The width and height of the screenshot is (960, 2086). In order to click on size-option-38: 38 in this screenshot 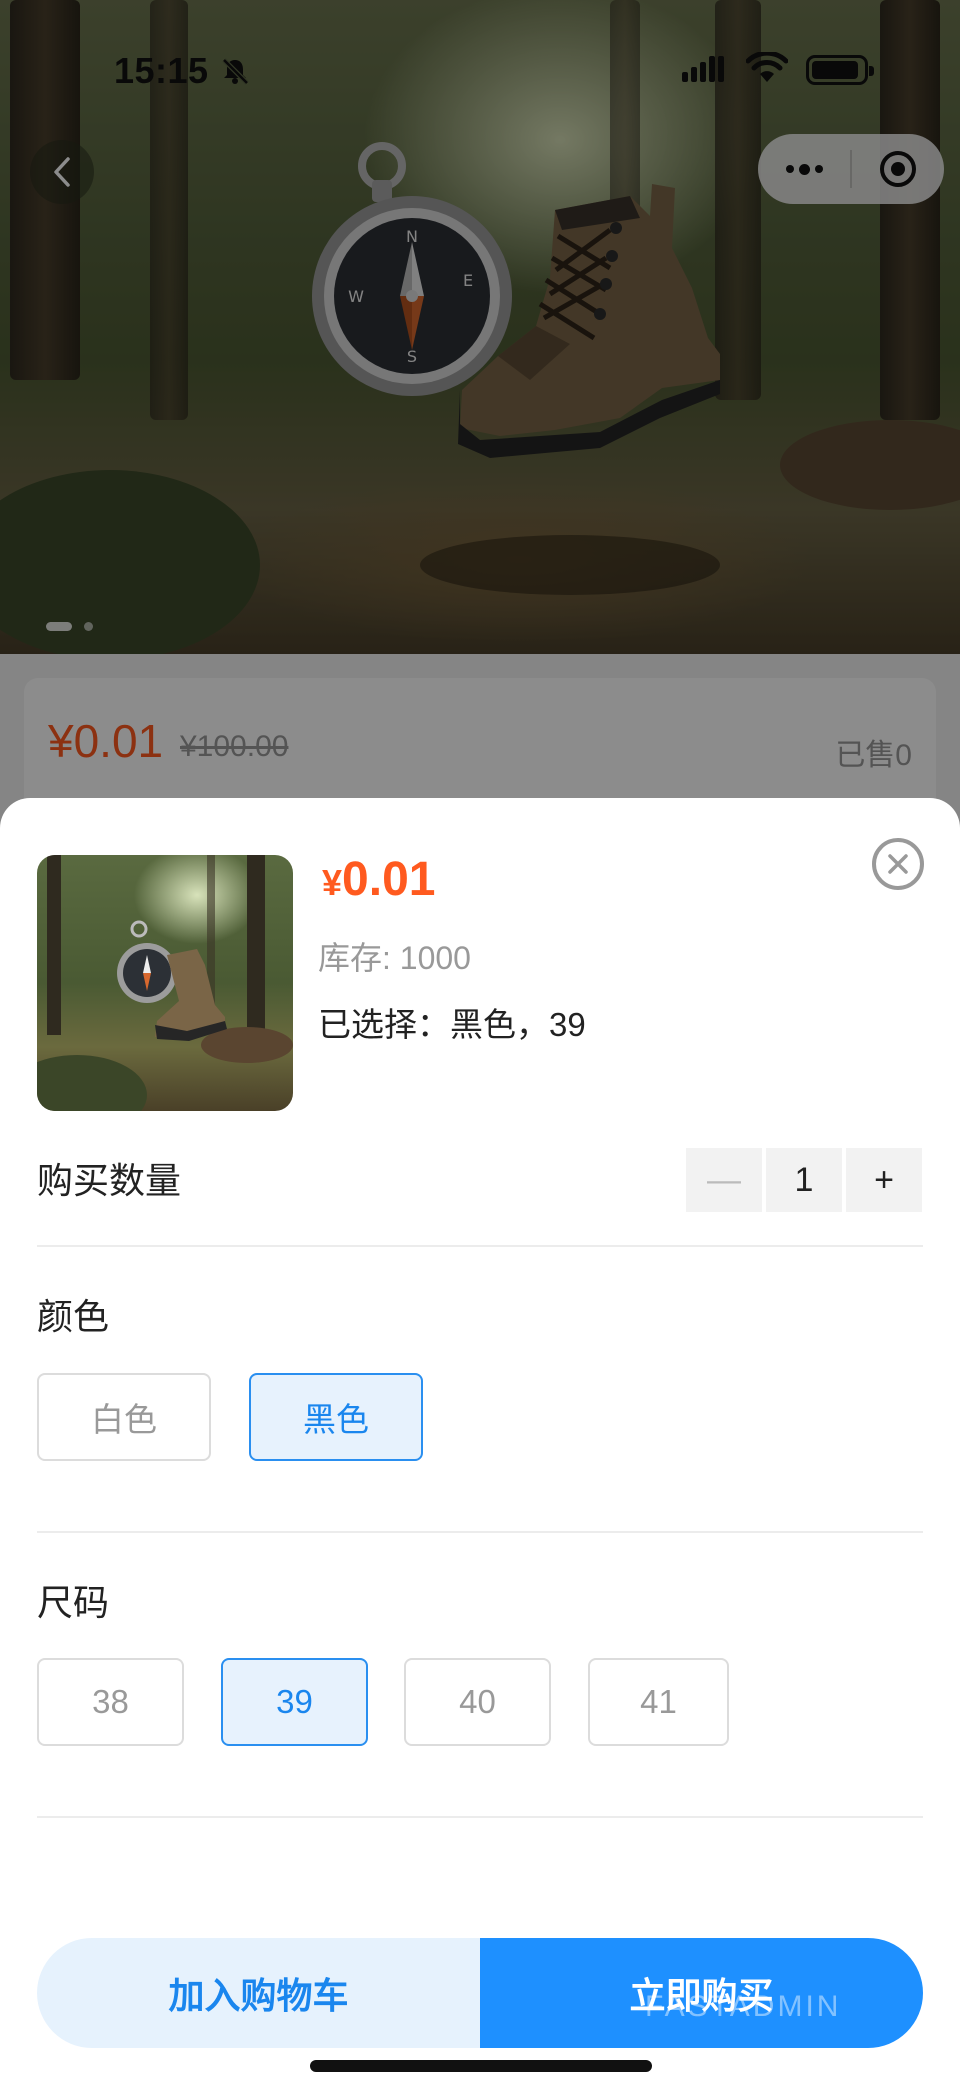, I will do `click(110, 1702)`.